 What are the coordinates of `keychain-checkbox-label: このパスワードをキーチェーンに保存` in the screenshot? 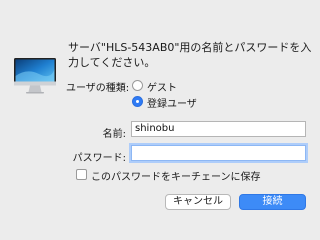 It's located at (176, 175).